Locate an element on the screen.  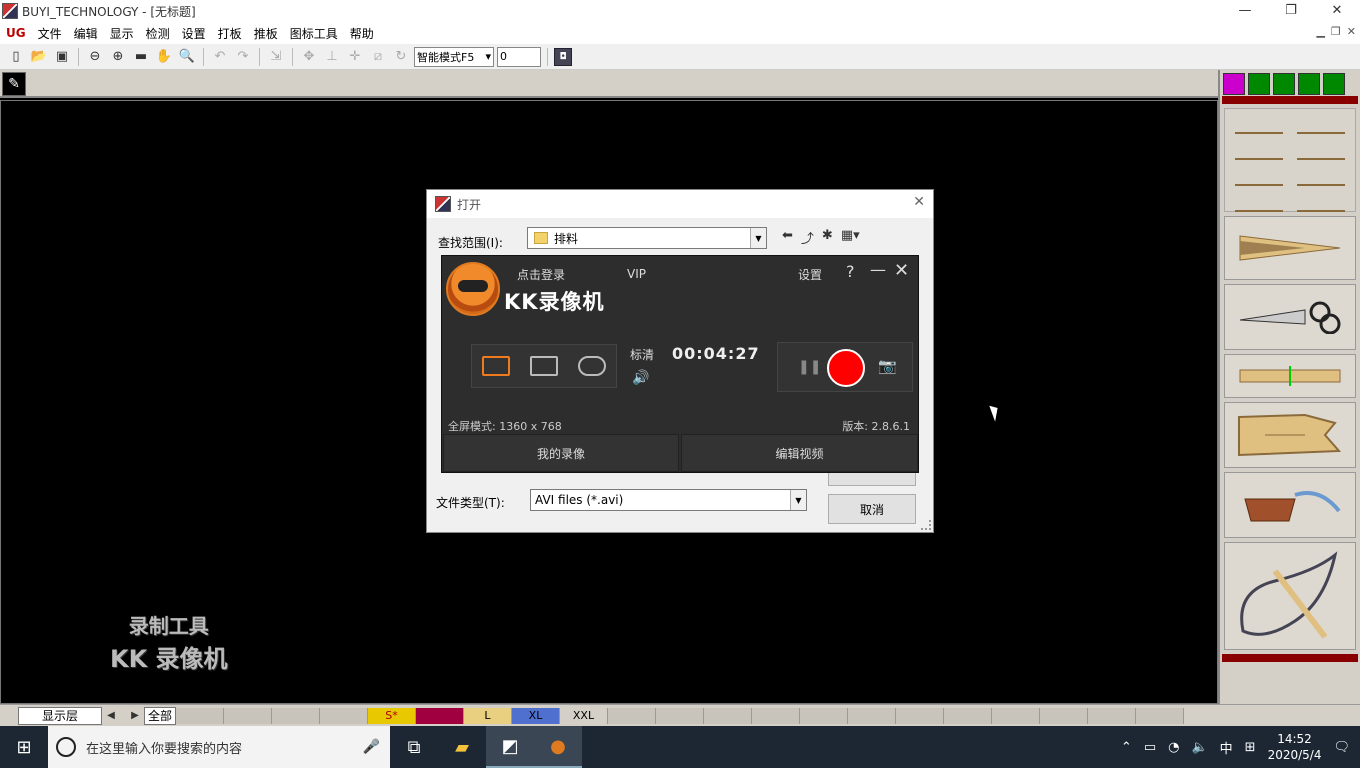
menu-settings: 设置 is located at coordinates (194, 33).